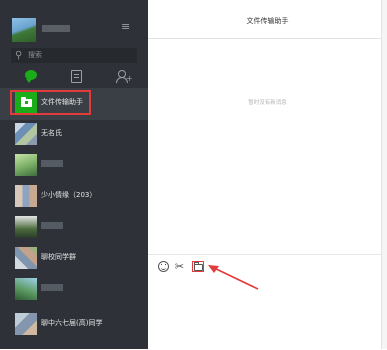  What do you see at coordinates (233, 277) in the screenshot?
I see `red-arrow-annotation` at bounding box center [233, 277].